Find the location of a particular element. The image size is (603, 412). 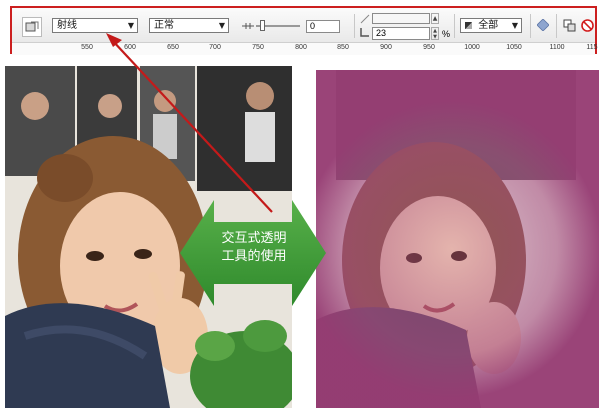

merge-mode-value: 正常 is located at coordinates (164, 25).